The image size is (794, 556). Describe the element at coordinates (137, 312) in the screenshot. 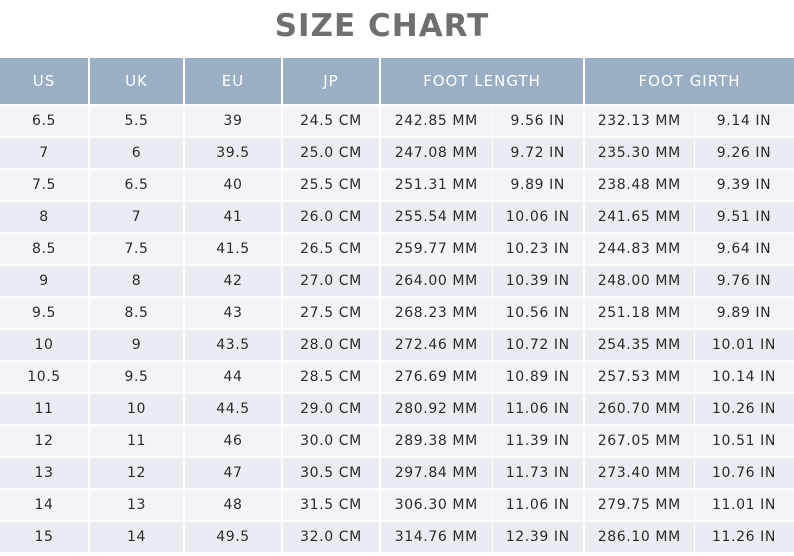

I see `cell-uk: 8.5` at that location.